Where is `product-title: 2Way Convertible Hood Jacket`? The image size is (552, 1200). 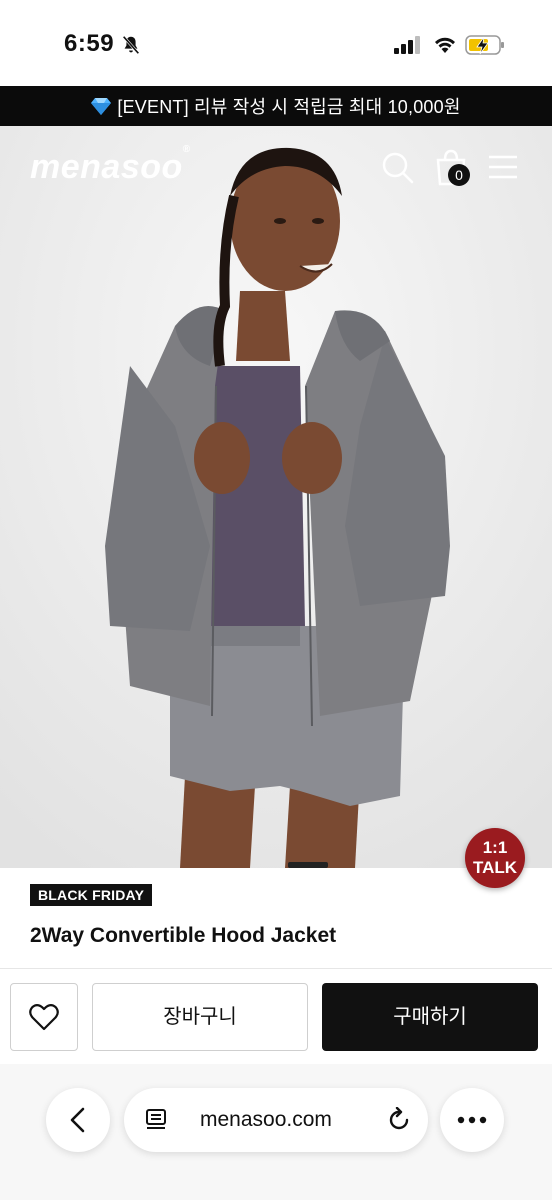 product-title: 2Way Convertible Hood Jacket is located at coordinates (183, 935).